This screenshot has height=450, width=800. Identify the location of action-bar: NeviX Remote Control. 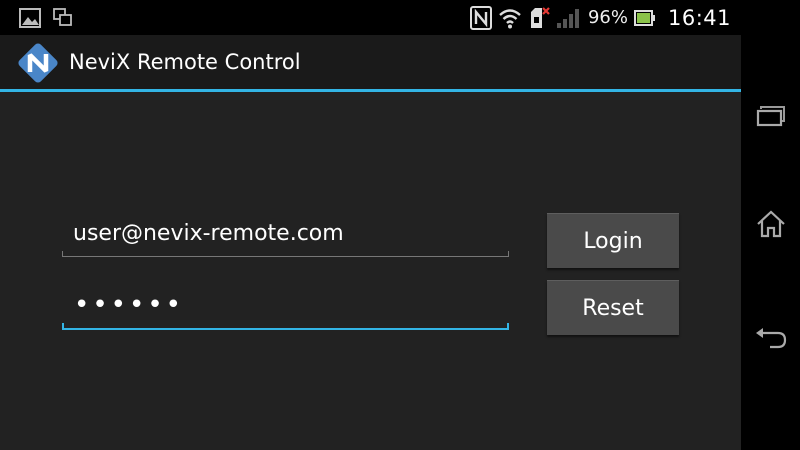
(370, 62).